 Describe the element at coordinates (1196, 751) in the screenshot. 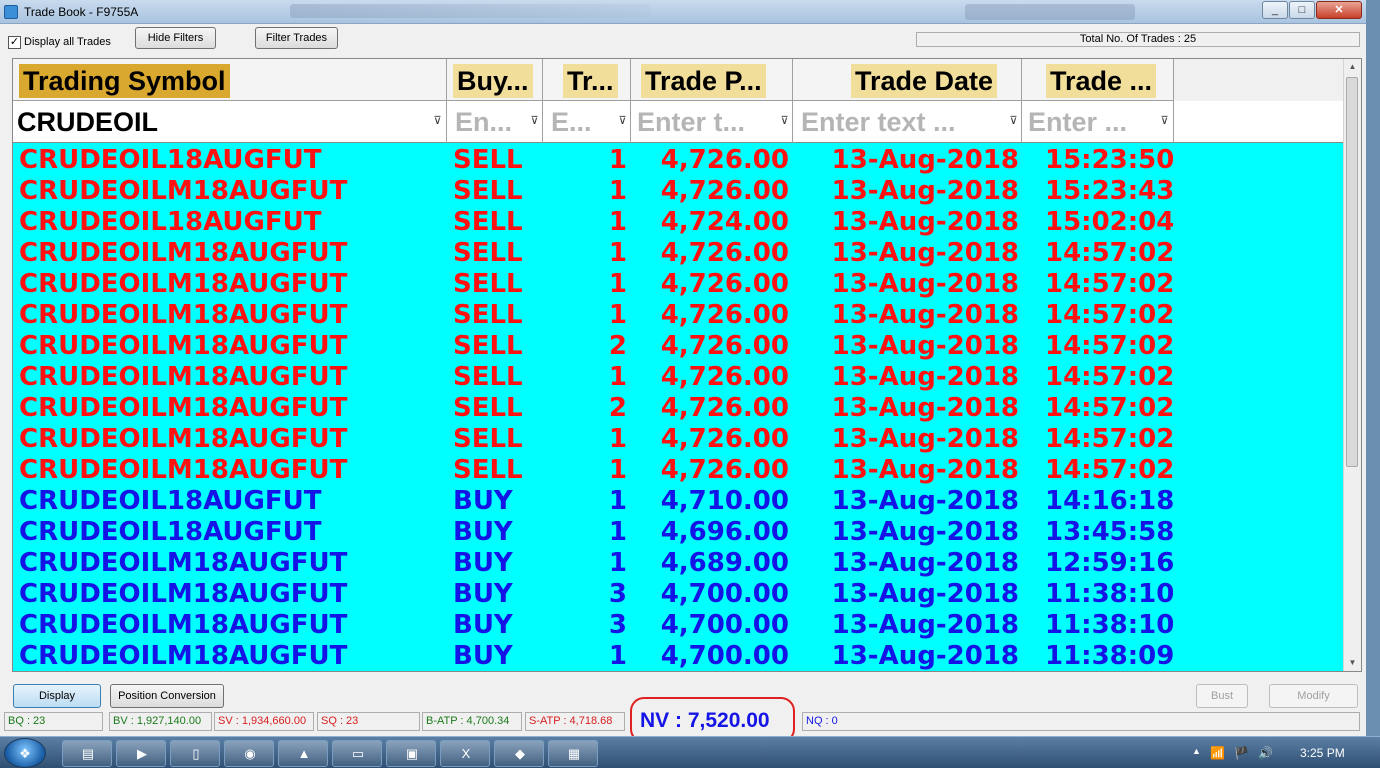

I see `tray-expand-icon: ▲` at that location.